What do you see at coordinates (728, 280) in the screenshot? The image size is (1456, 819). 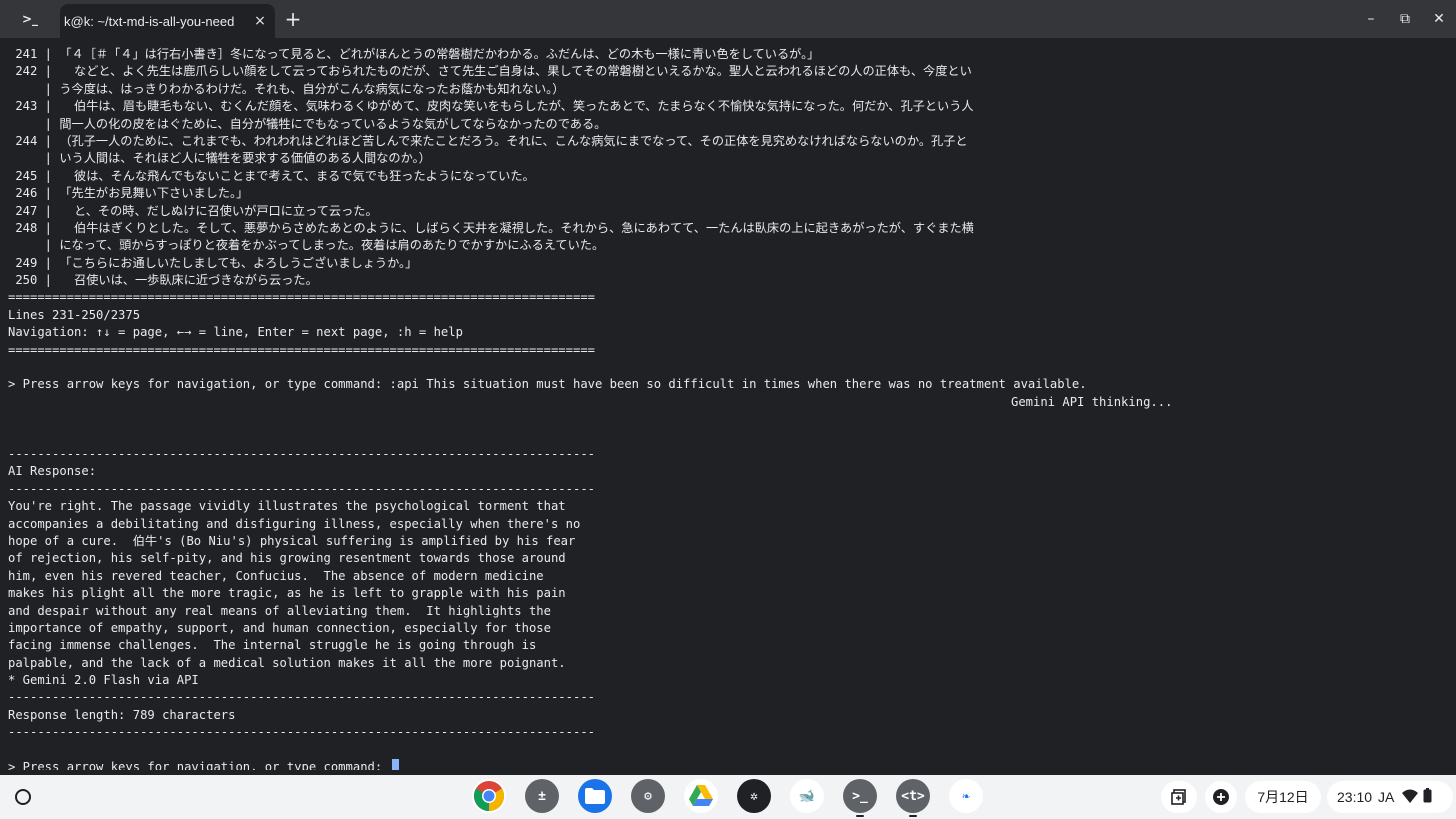 I see `terminal-line: 250 | 召使いは、一歩臥床に近づきながら云った。` at bounding box center [728, 280].